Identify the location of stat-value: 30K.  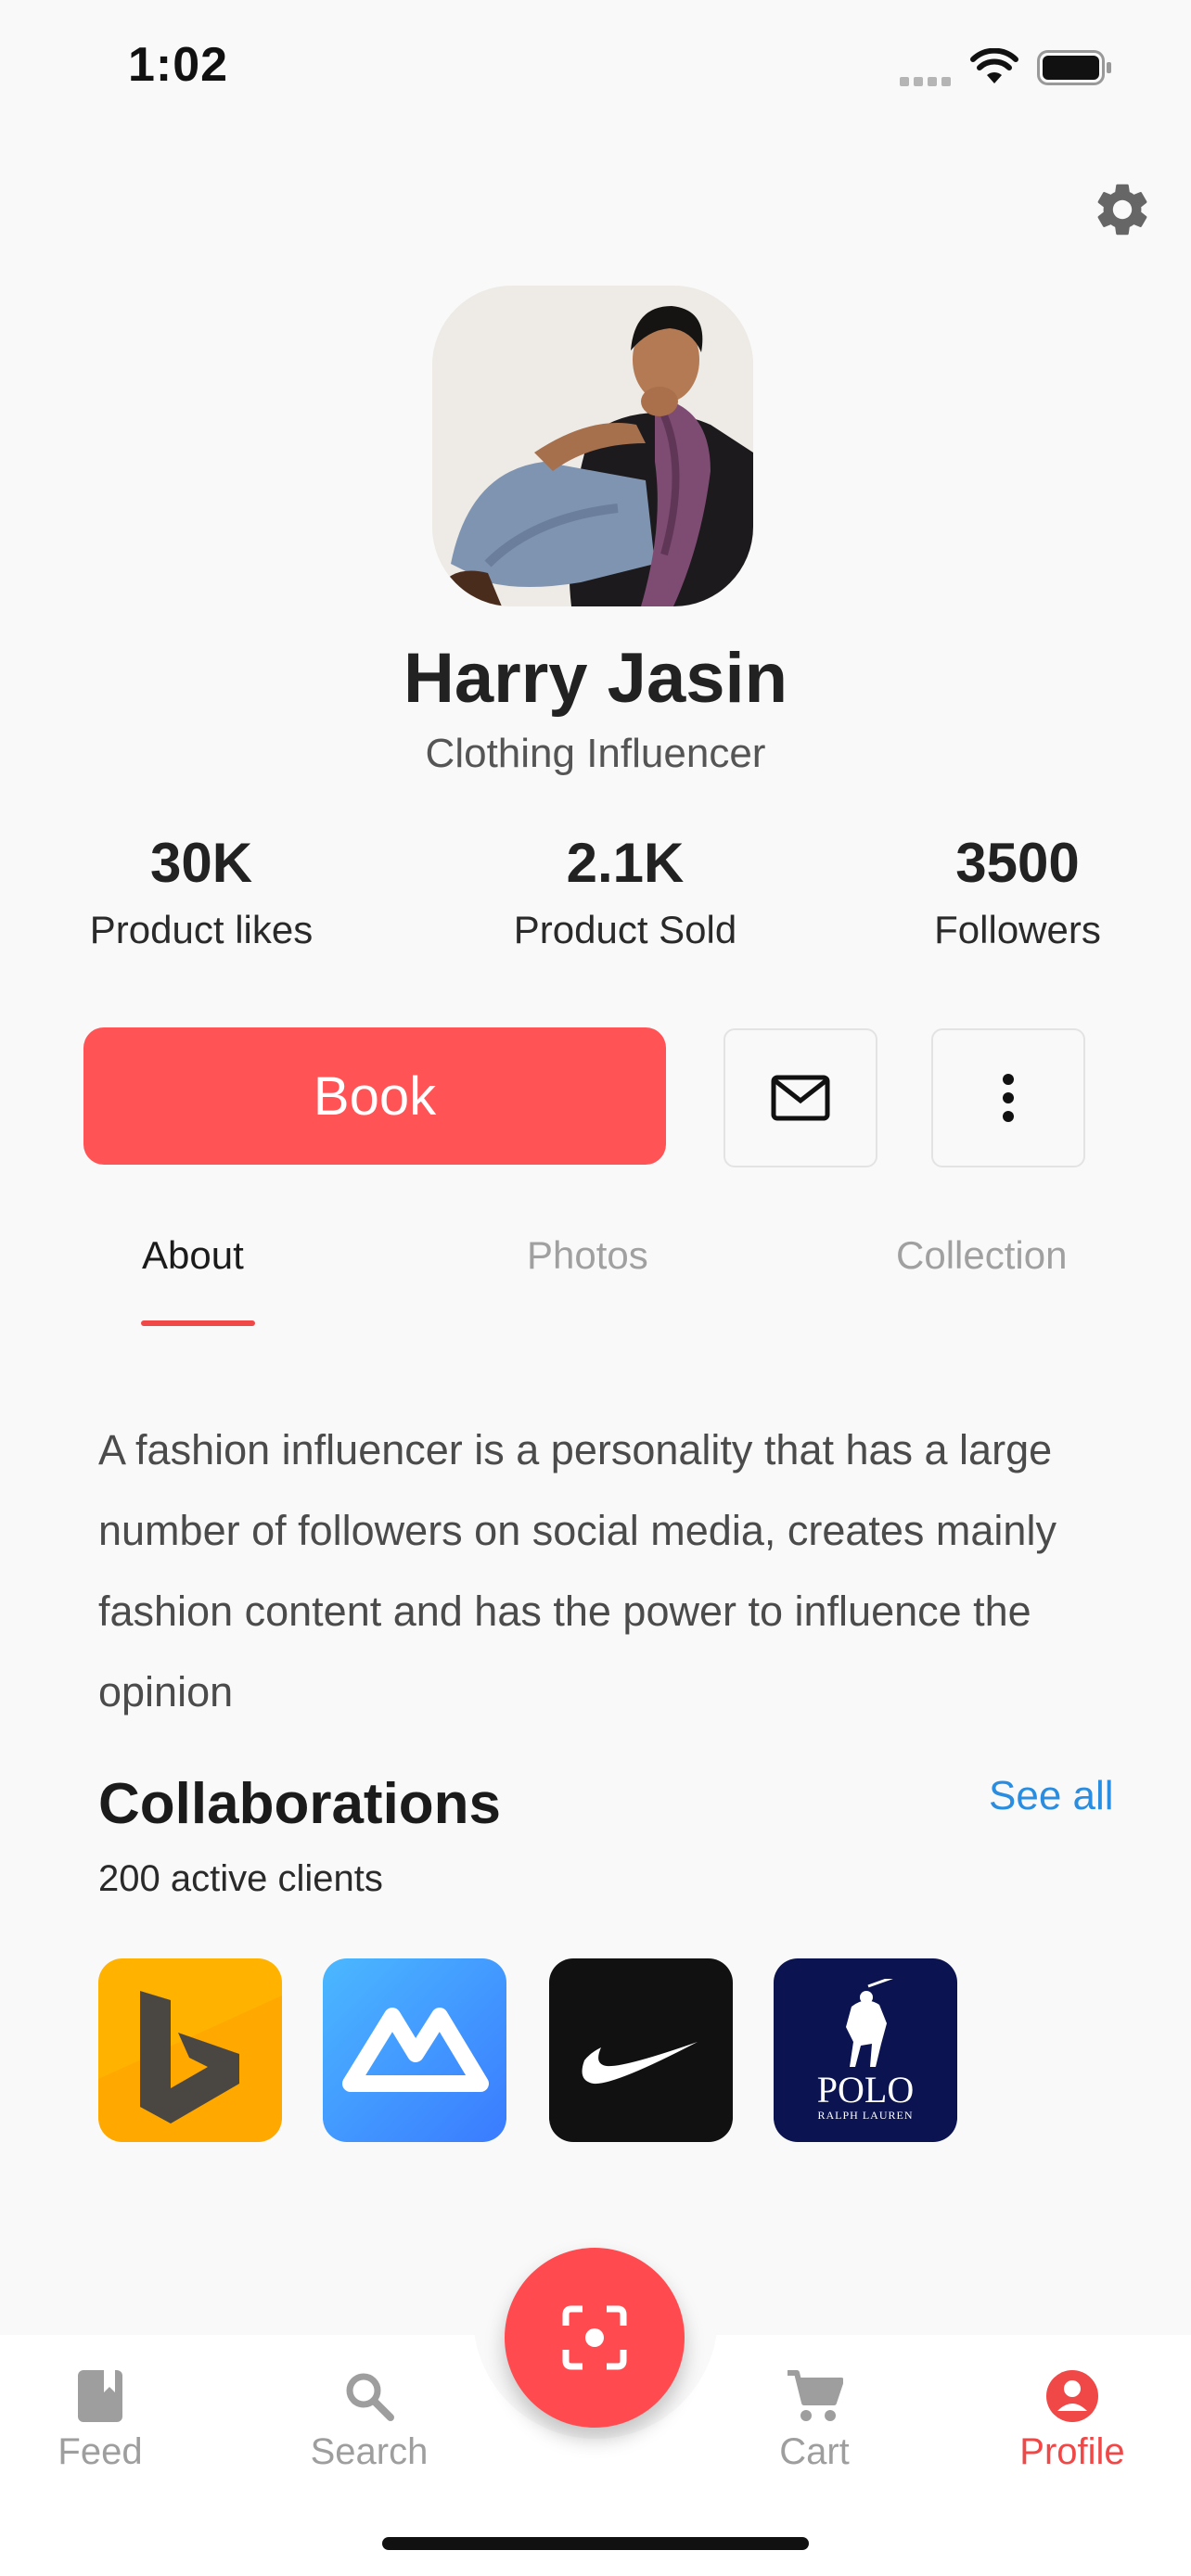
(201, 863).